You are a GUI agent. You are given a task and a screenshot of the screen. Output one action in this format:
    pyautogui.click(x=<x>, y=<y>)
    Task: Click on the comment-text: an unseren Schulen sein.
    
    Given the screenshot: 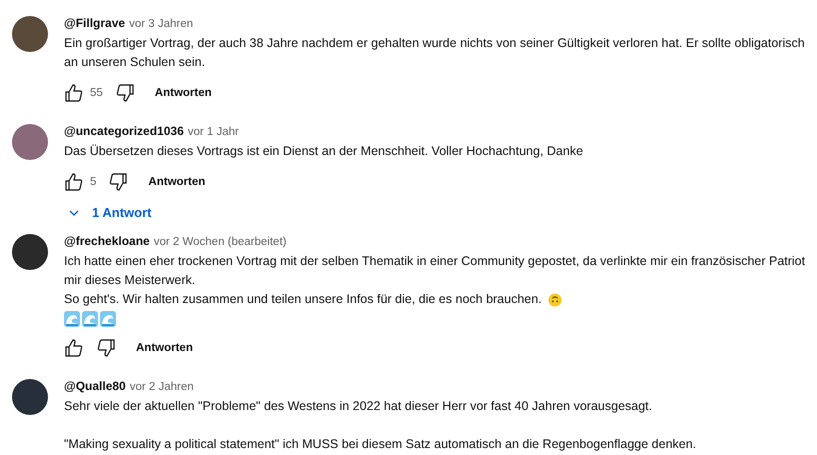 What is the action you would take?
    pyautogui.click(x=135, y=62)
    